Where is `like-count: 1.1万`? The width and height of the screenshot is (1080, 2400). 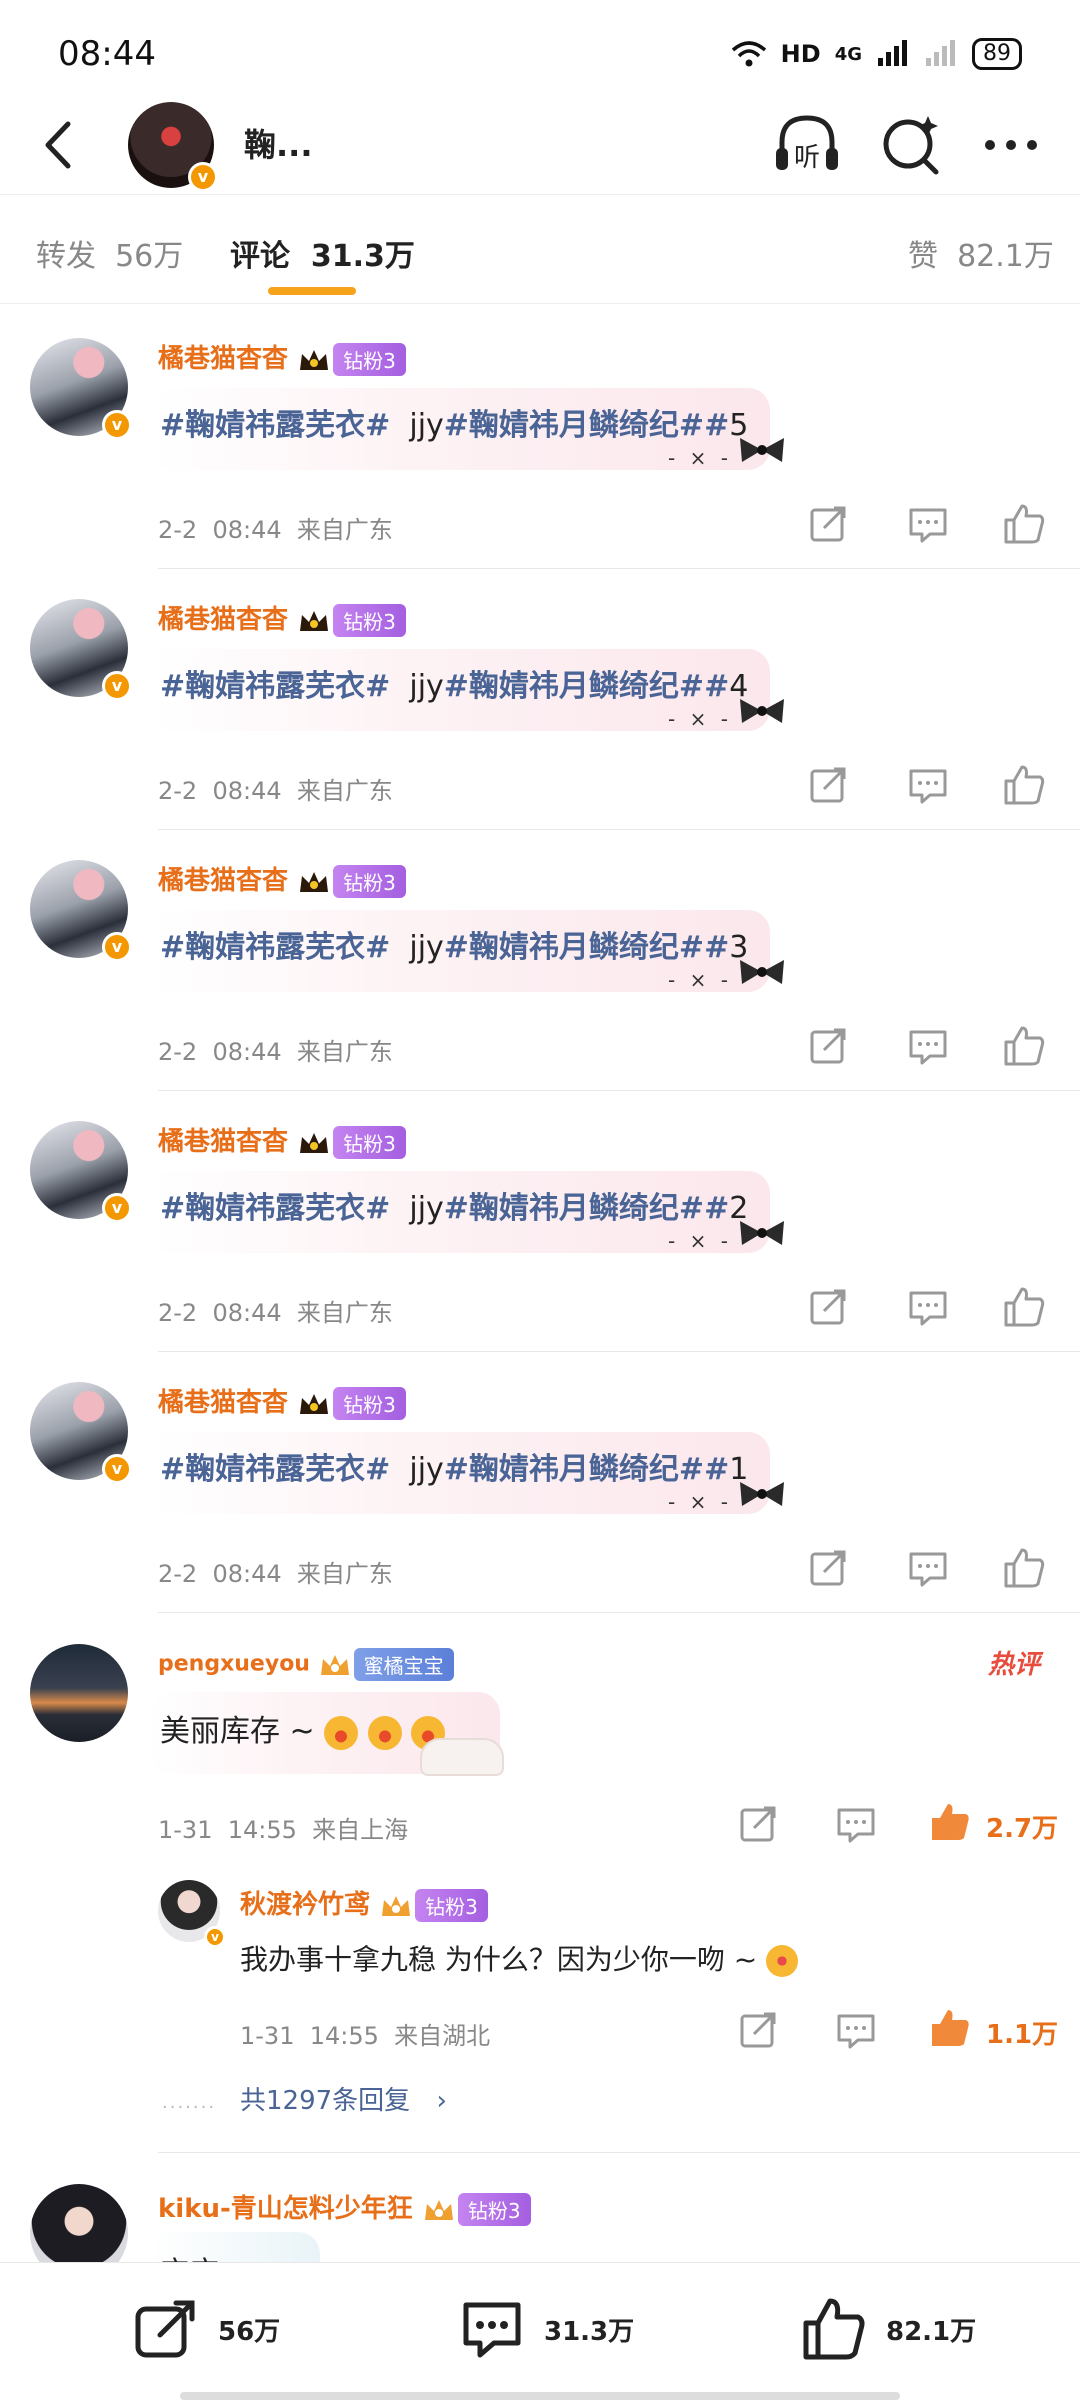 like-count: 1.1万 is located at coordinates (1022, 2035).